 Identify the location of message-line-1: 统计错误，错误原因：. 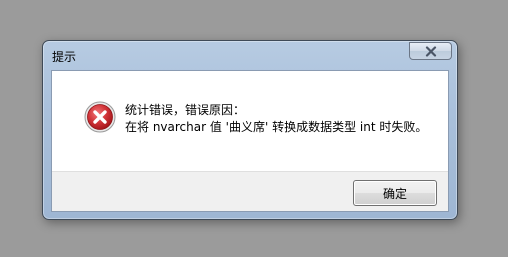
(185, 110).